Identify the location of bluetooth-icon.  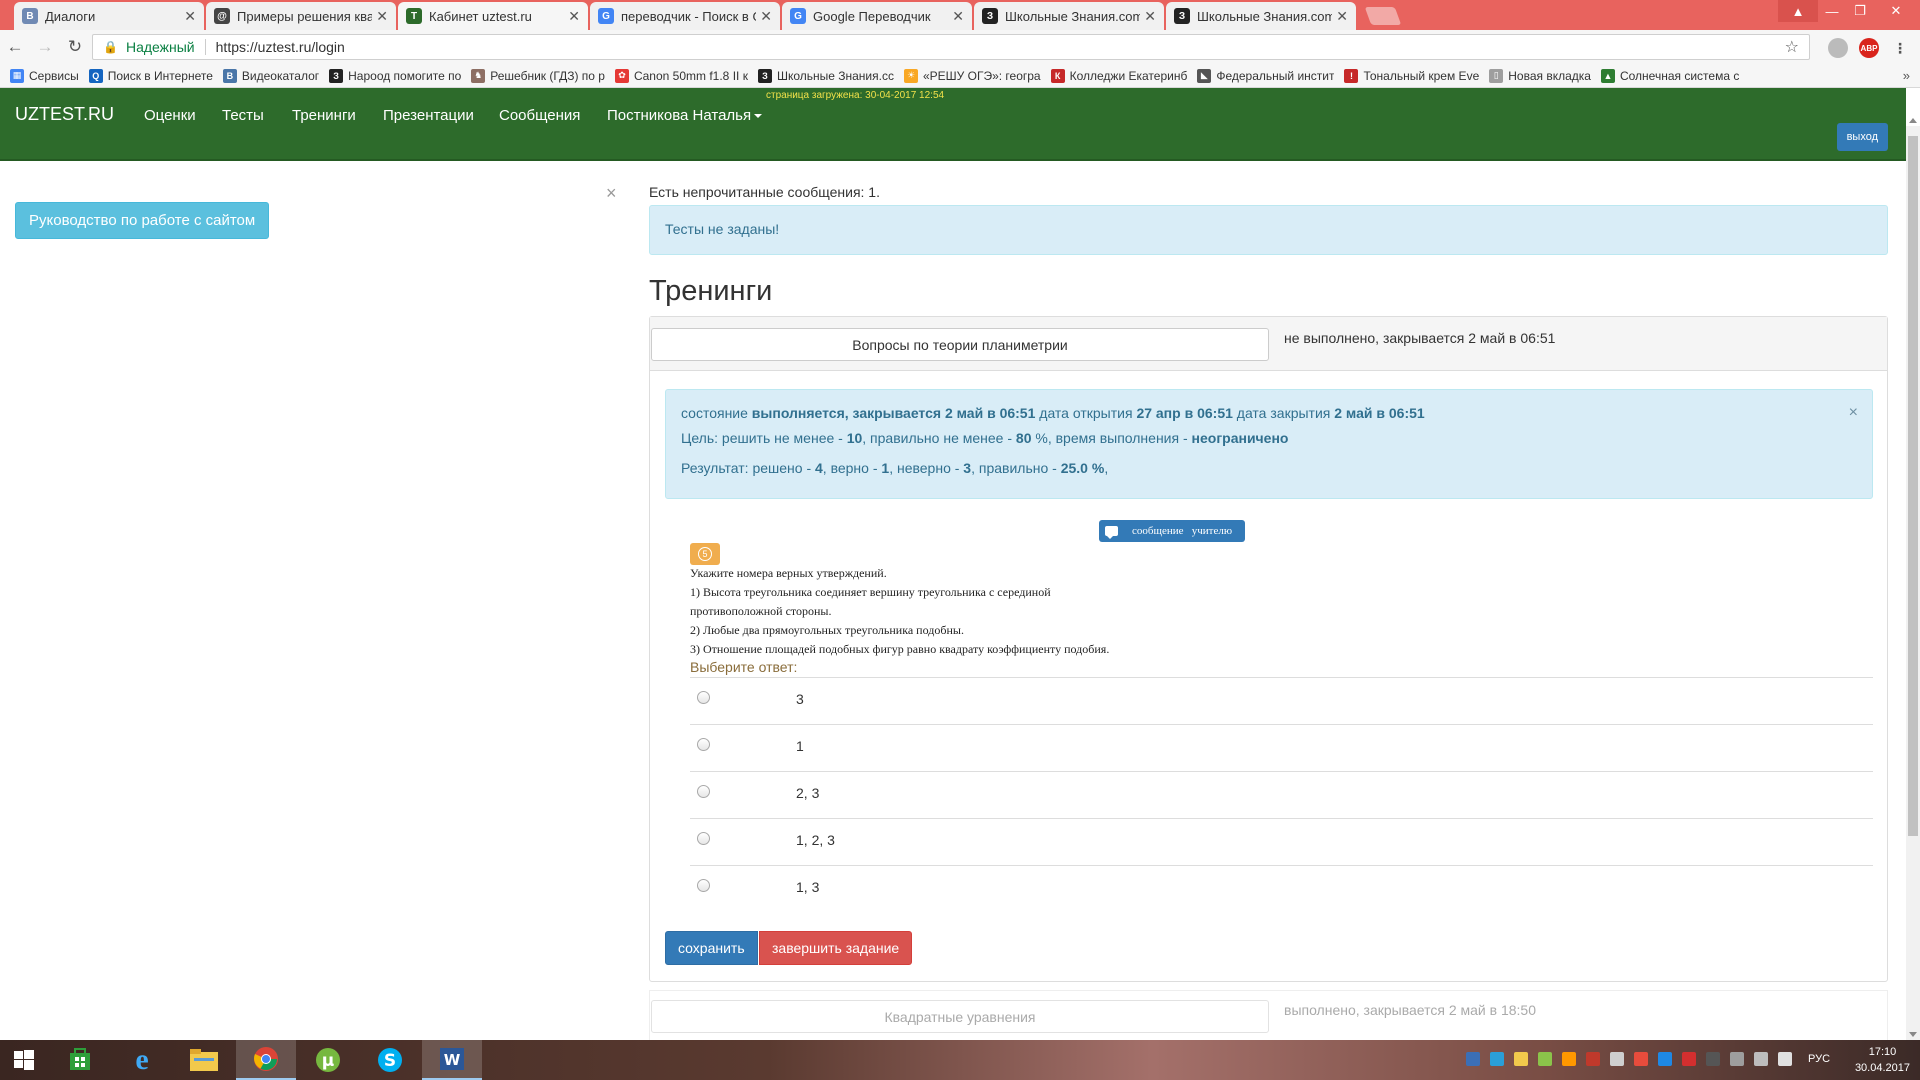
(1665, 1059).